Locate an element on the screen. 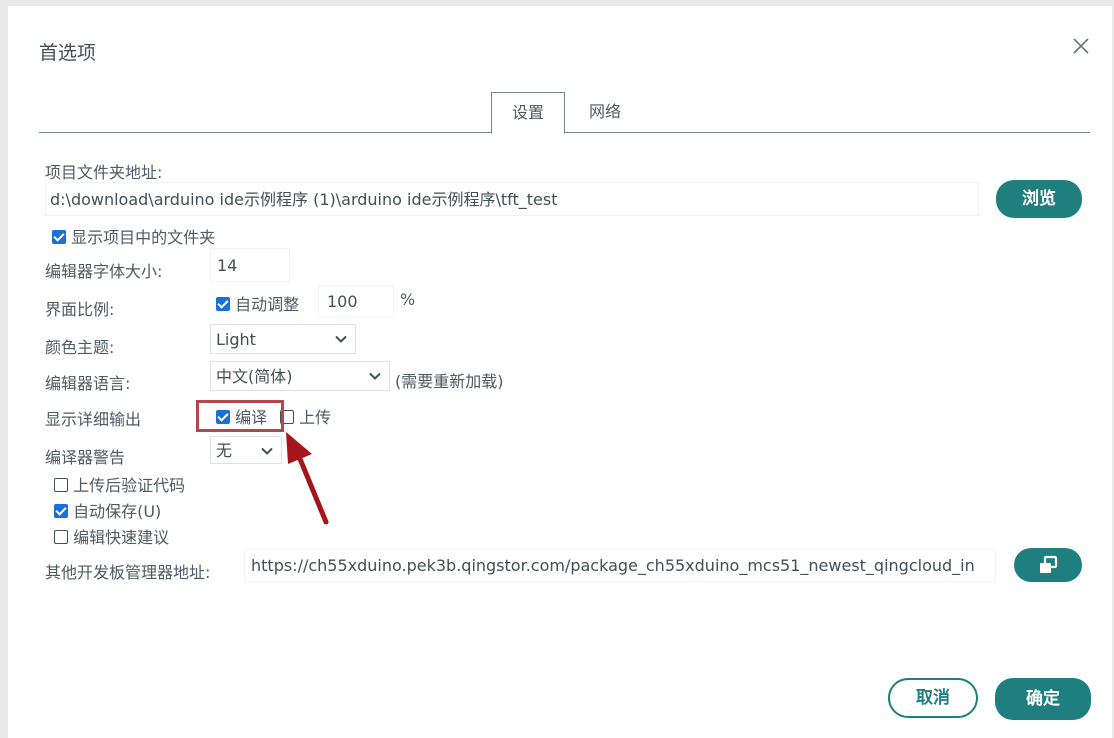 This screenshot has height=738, width=1114. cancel-button: 取消 is located at coordinates (933, 698).